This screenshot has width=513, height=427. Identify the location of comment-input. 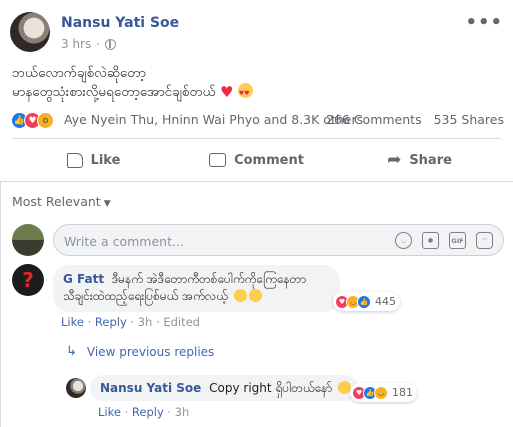
(224, 241).